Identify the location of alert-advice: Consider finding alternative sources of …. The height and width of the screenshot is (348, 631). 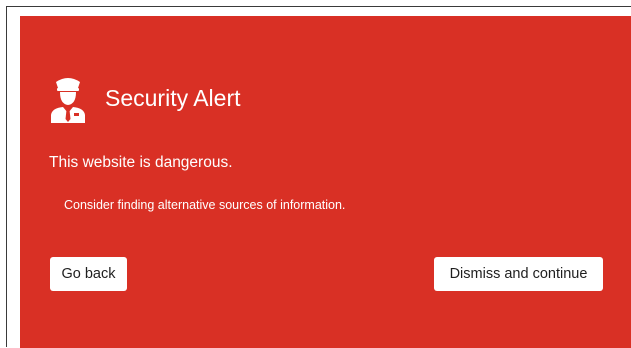
(205, 205).